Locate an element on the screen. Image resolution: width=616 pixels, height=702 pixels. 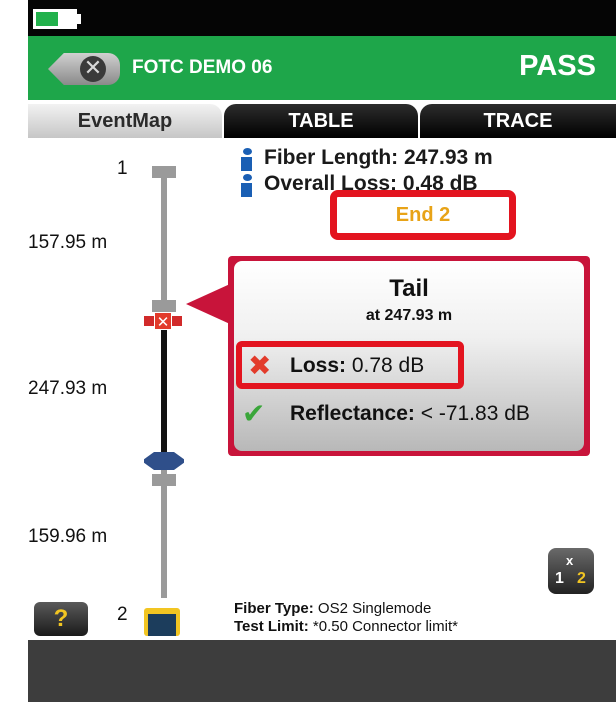
fail-event-marker: ✕ is located at coordinates (163, 322).